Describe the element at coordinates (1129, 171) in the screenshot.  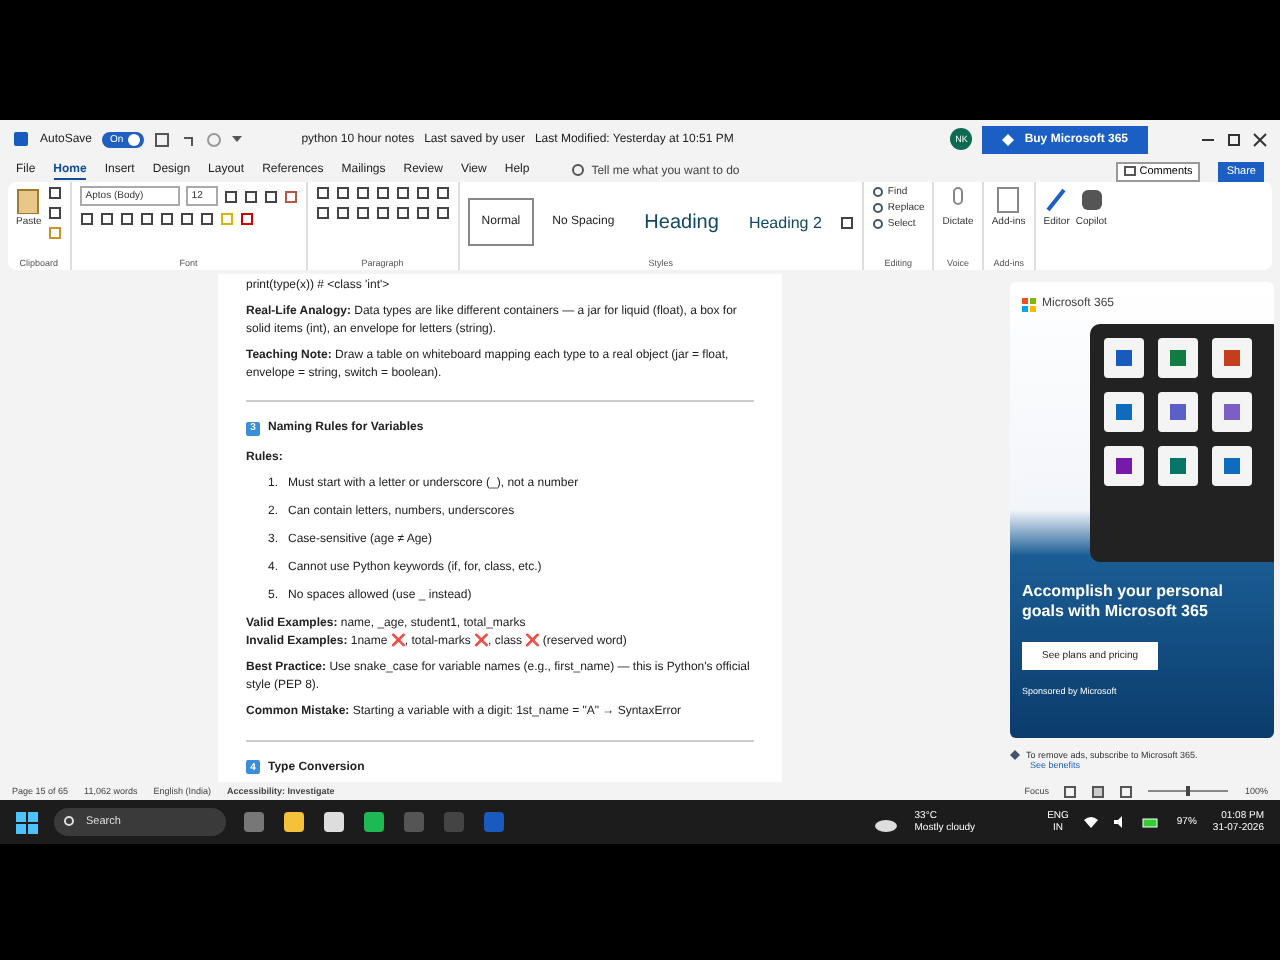
I see `comment-icon` at that location.